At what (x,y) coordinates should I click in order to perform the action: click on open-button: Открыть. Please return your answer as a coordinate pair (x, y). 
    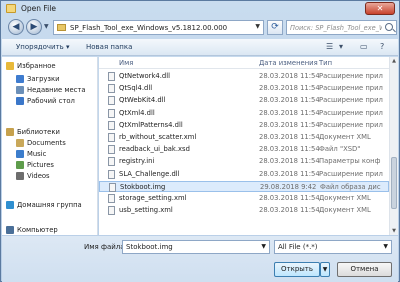
    Looking at the image, I should click on (297, 269).